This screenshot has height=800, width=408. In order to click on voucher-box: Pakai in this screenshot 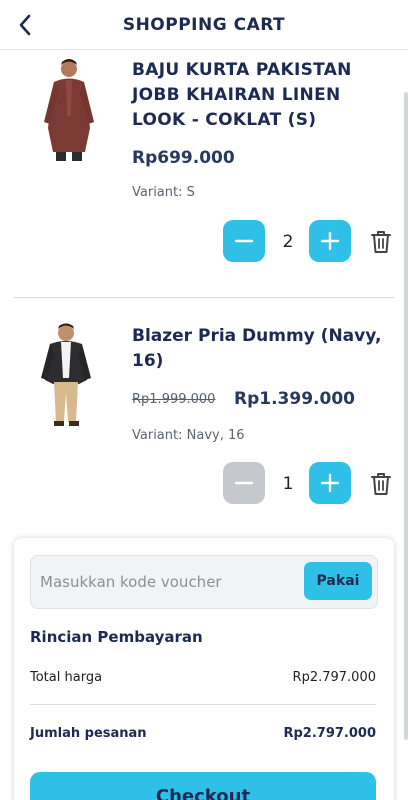, I will do `click(204, 582)`.